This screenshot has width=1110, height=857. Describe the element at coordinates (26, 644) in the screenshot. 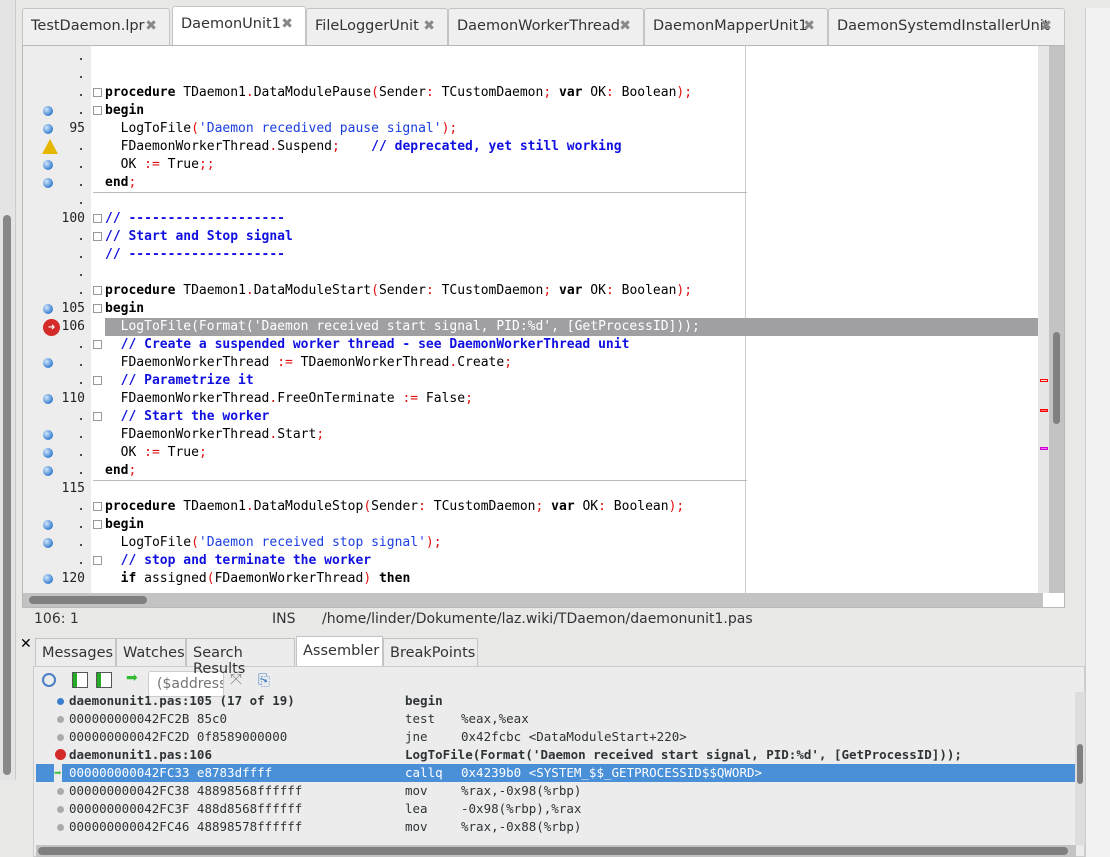

I see `close-panel-icon: ✕` at that location.